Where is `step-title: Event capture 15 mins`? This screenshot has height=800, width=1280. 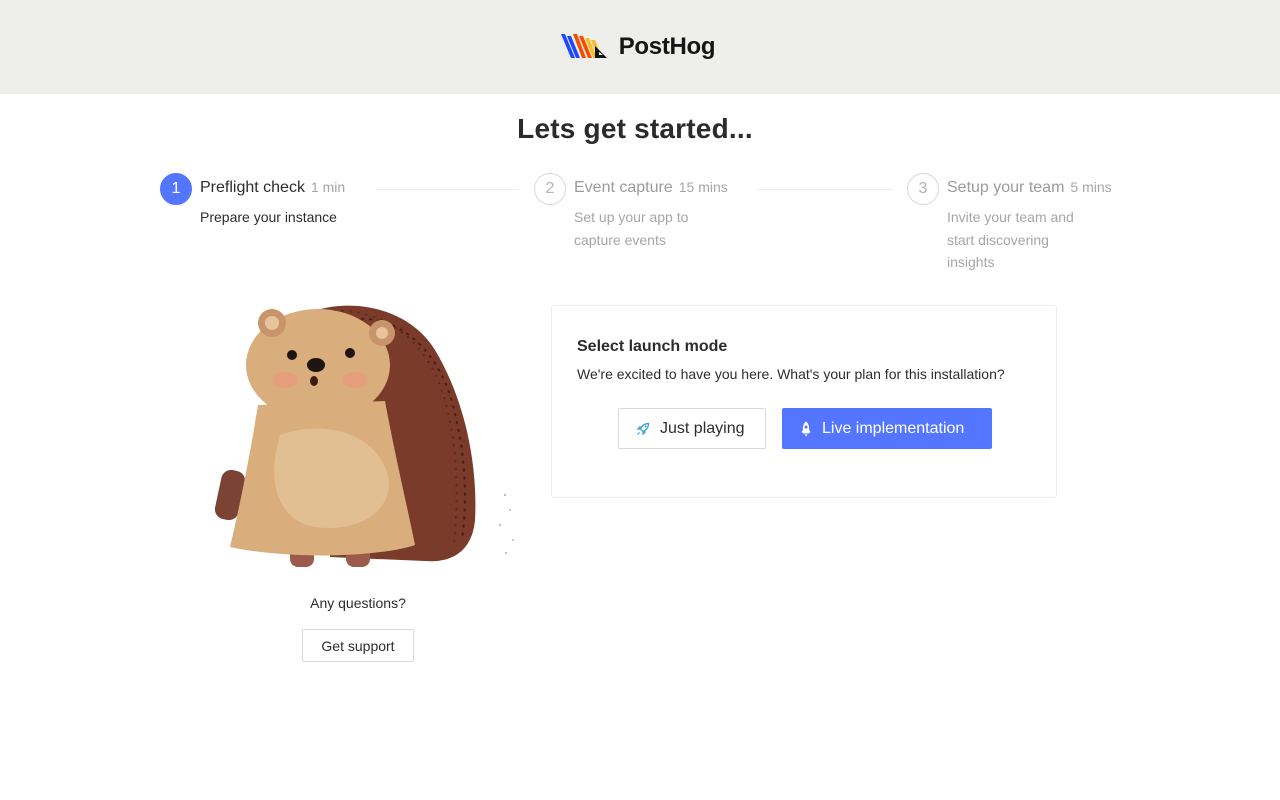
step-title: Event capture 15 mins is located at coordinates (651, 188).